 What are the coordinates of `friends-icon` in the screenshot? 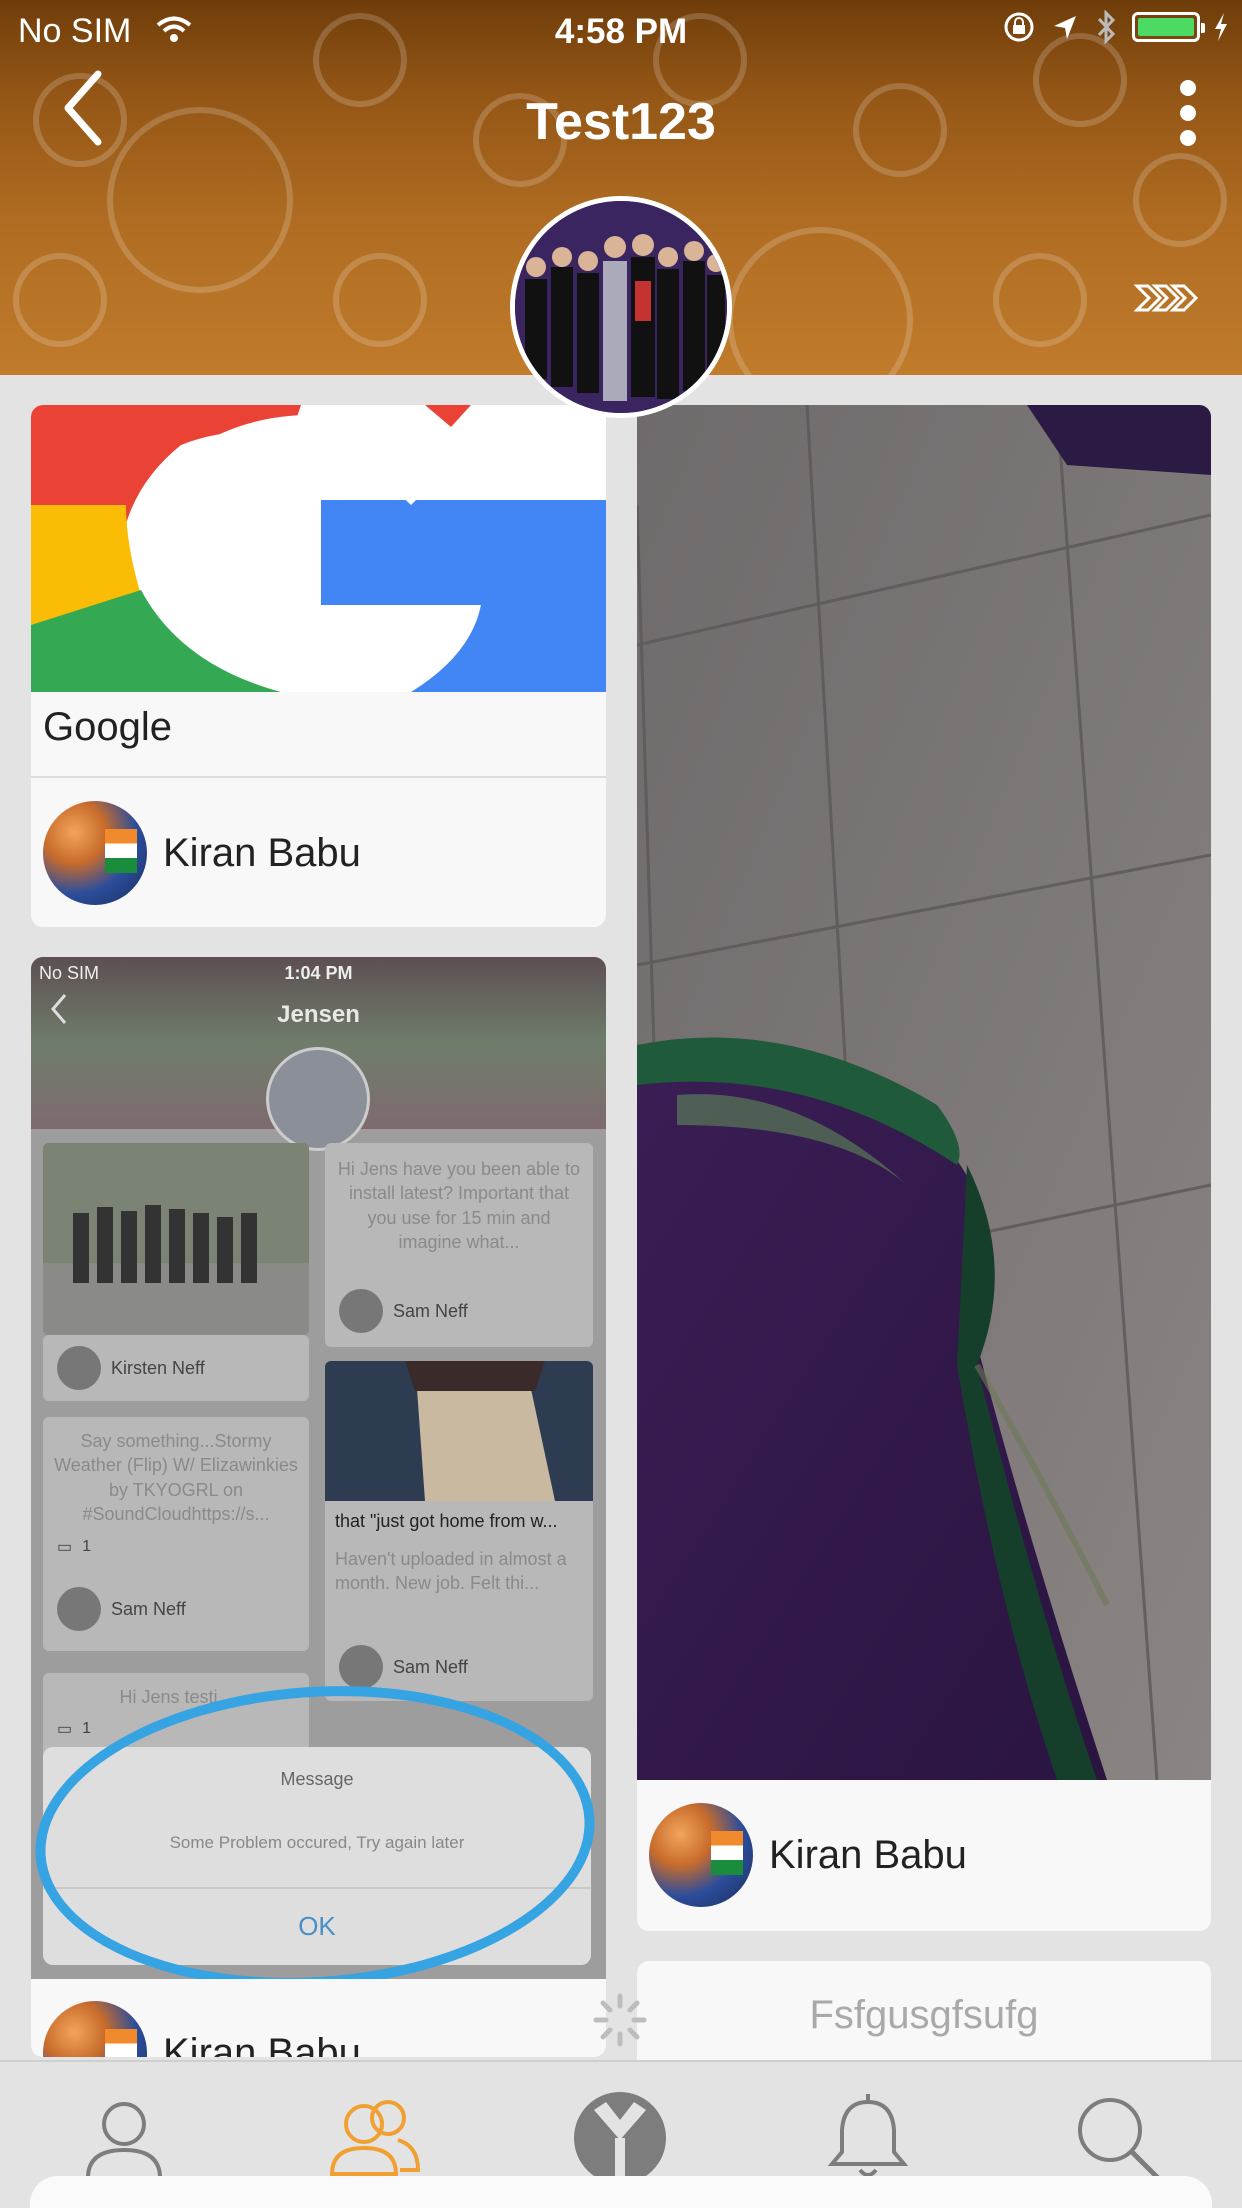 It's located at (374, 2138).